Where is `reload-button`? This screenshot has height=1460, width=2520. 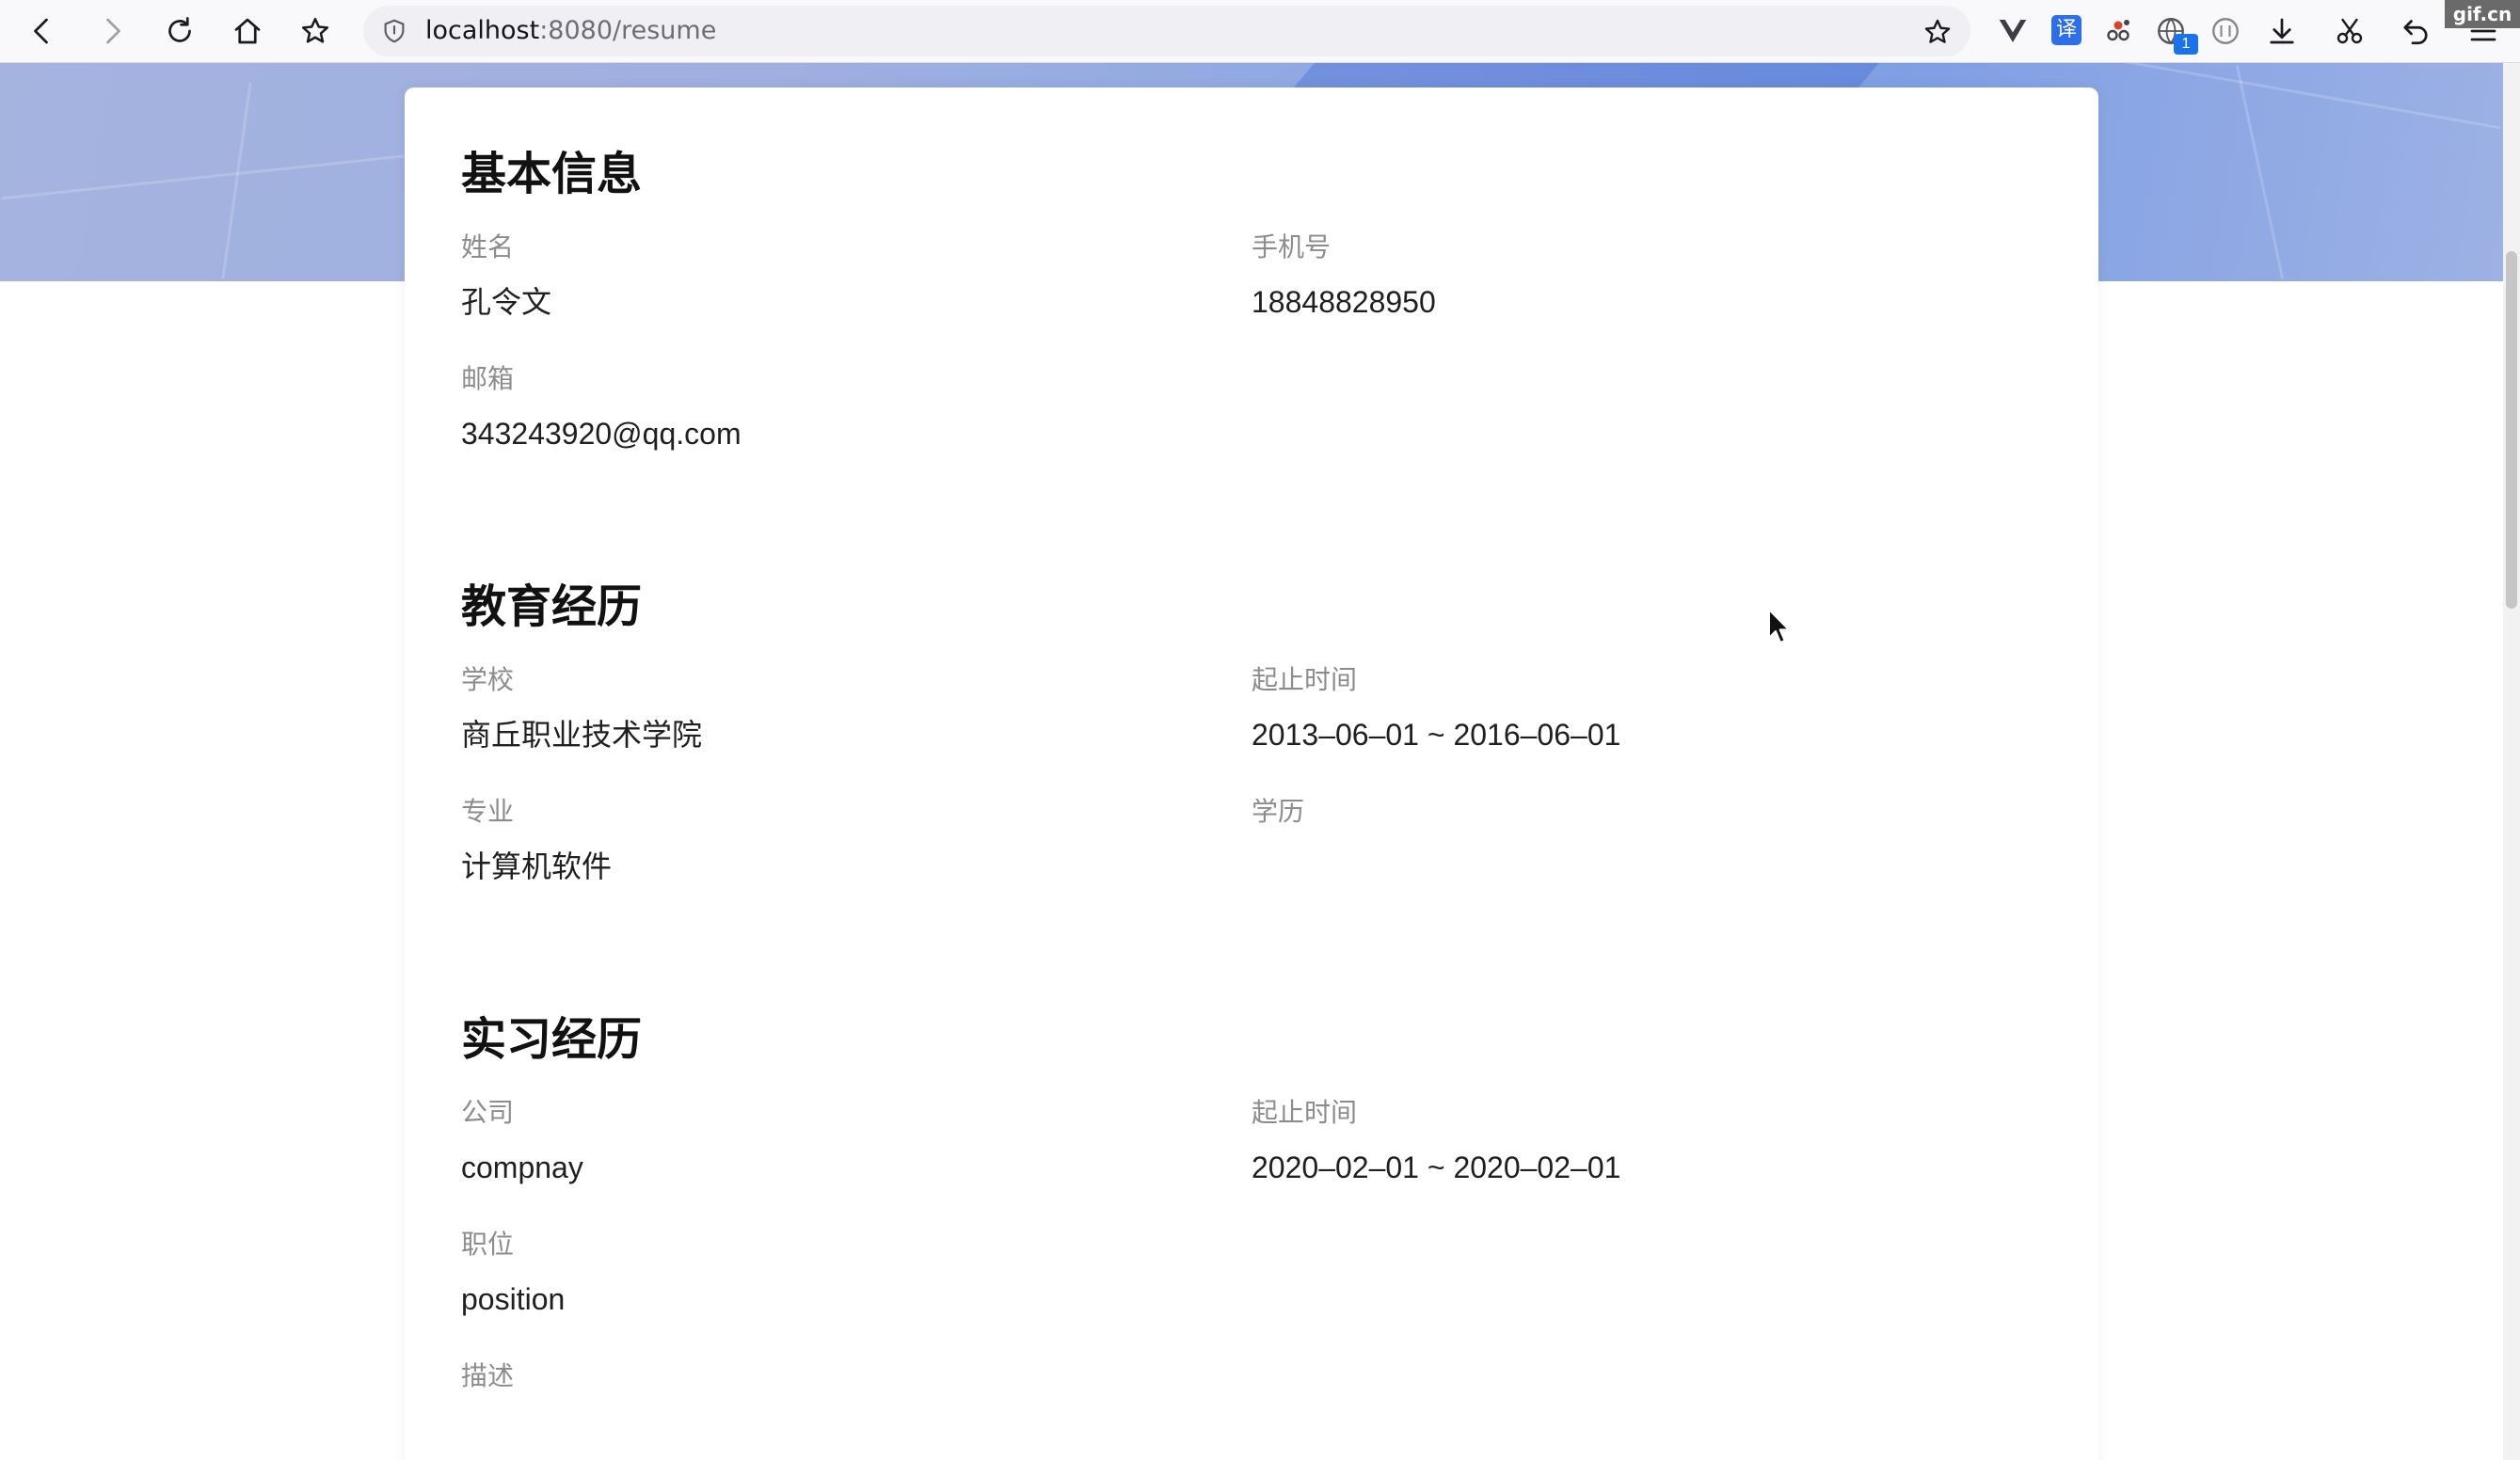
reload-button is located at coordinates (179, 31).